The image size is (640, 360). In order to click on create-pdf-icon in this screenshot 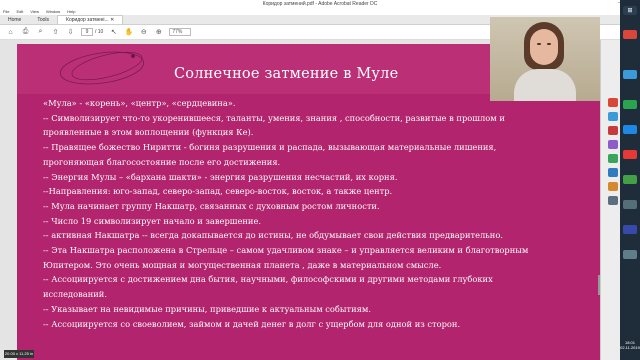, I will do `click(613, 130)`.